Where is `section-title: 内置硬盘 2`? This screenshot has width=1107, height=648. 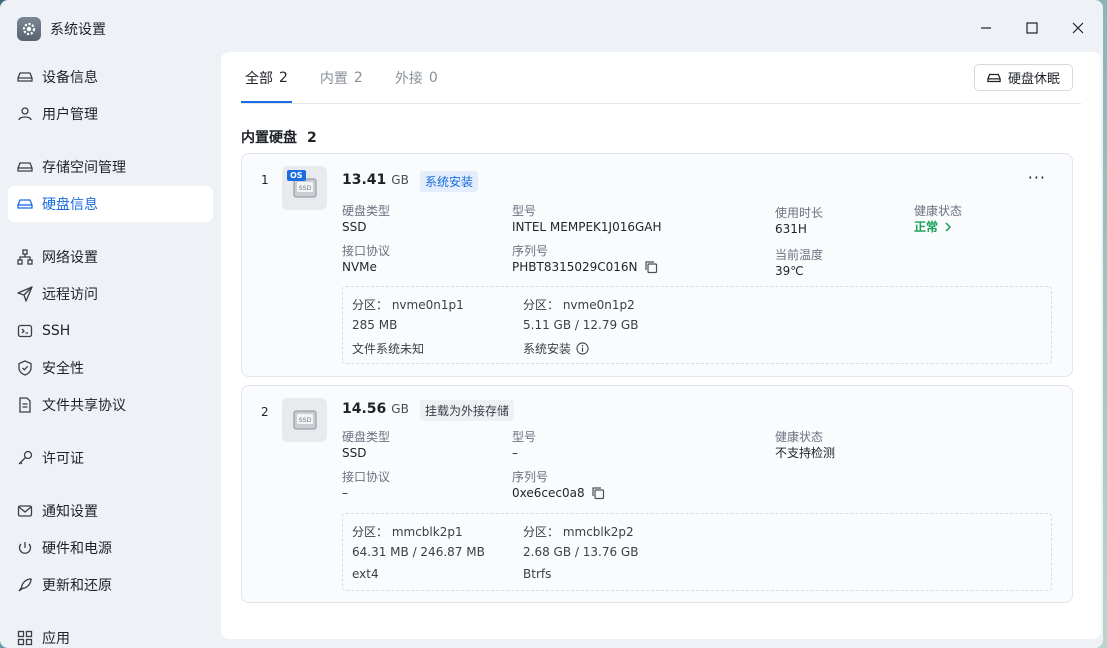 section-title: 内置硬盘 2 is located at coordinates (279, 138).